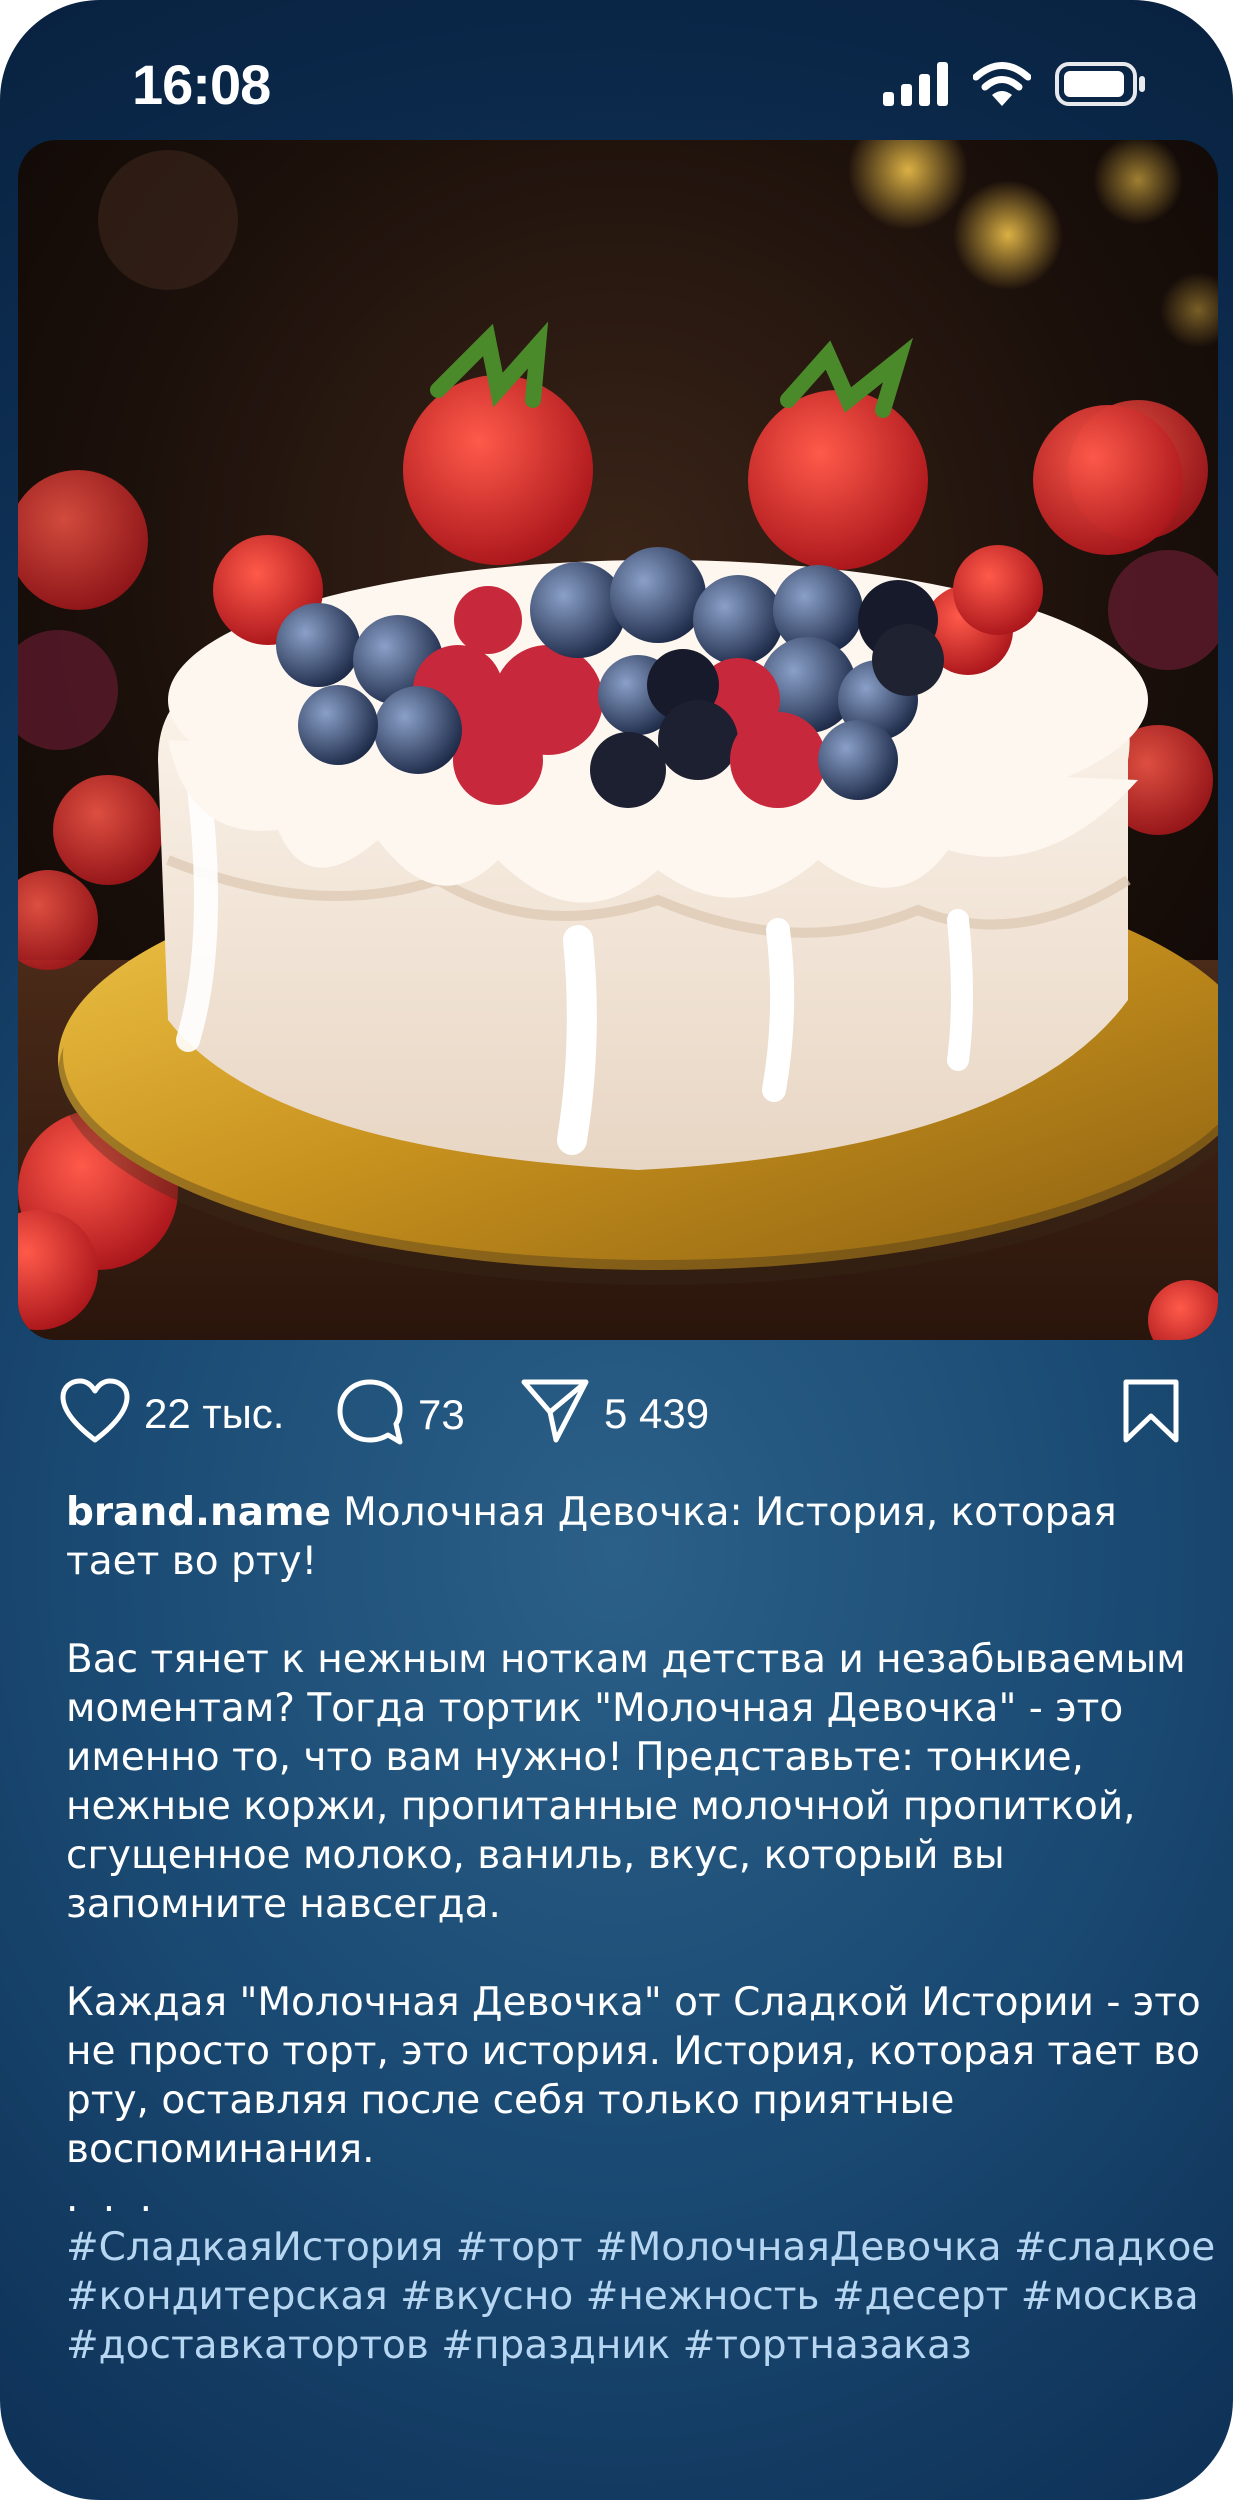  What do you see at coordinates (441, 1414) in the screenshot?
I see `comments-count: 73` at bounding box center [441, 1414].